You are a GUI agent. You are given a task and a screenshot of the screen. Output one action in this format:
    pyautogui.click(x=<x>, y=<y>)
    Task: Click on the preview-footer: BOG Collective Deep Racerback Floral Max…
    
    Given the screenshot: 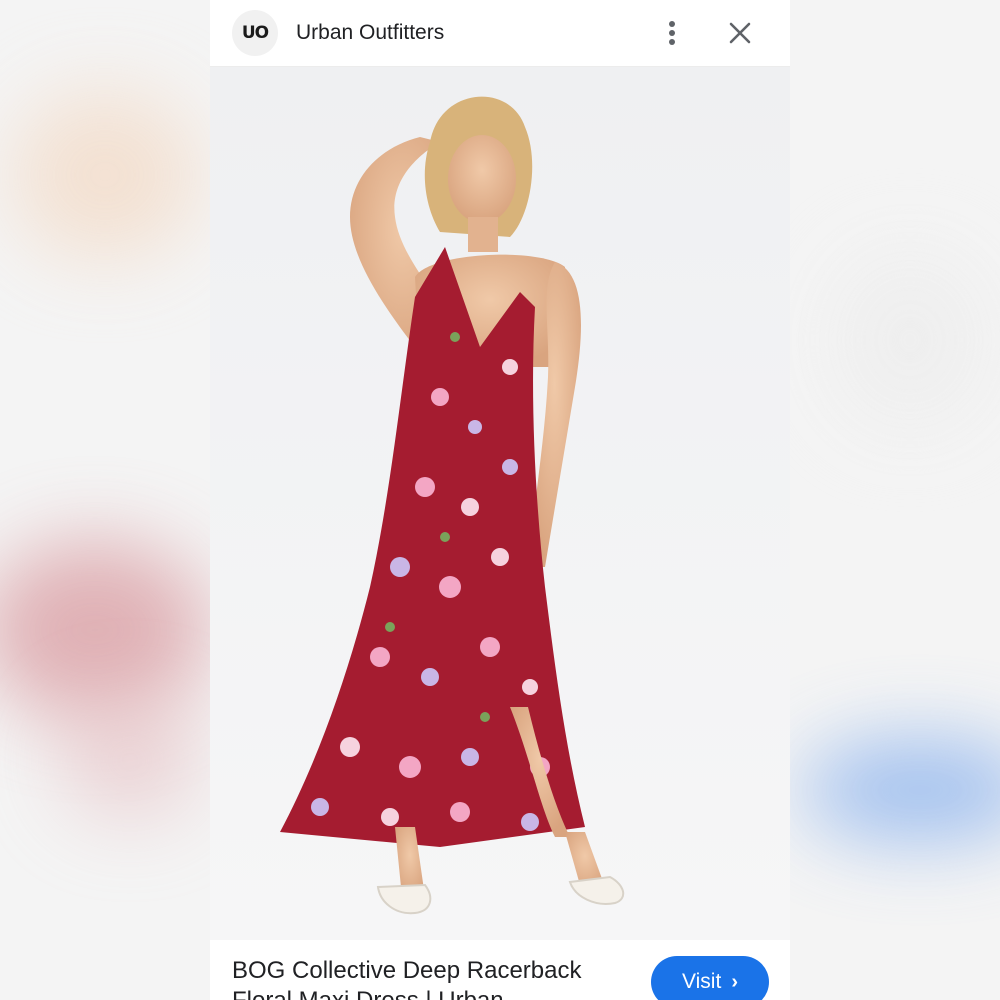 What is the action you would take?
    pyautogui.click(x=500, y=970)
    